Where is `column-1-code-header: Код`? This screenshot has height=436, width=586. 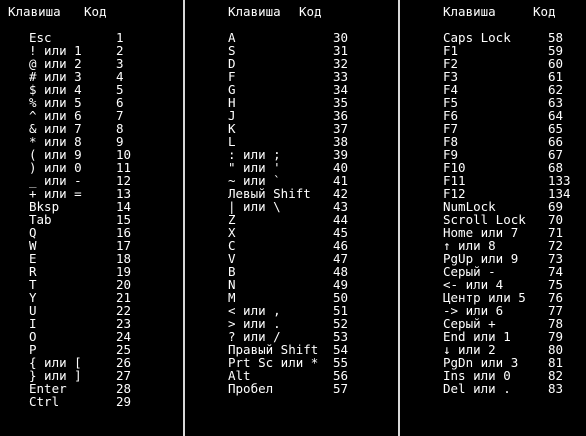
column-1-code-header: Код is located at coordinates (95, 11).